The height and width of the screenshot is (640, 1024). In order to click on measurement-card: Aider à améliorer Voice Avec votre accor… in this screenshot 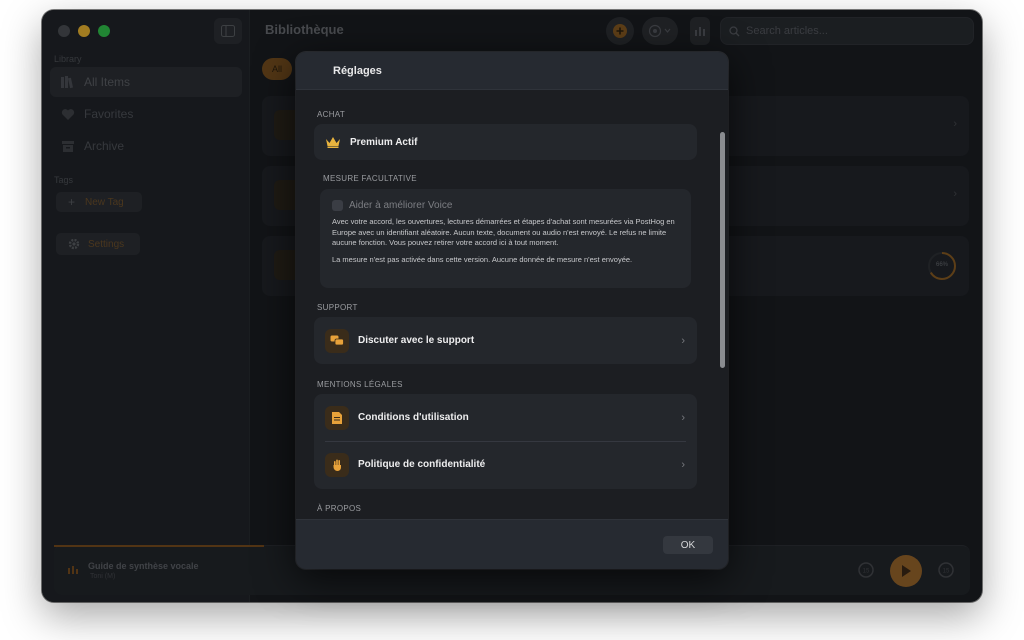, I will do `click(505, 238)`.